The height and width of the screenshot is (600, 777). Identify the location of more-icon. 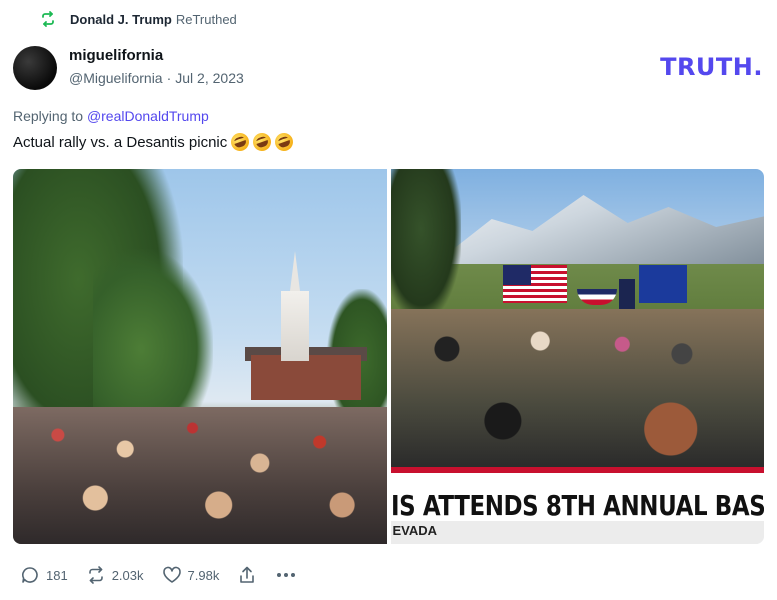
(286, 575).